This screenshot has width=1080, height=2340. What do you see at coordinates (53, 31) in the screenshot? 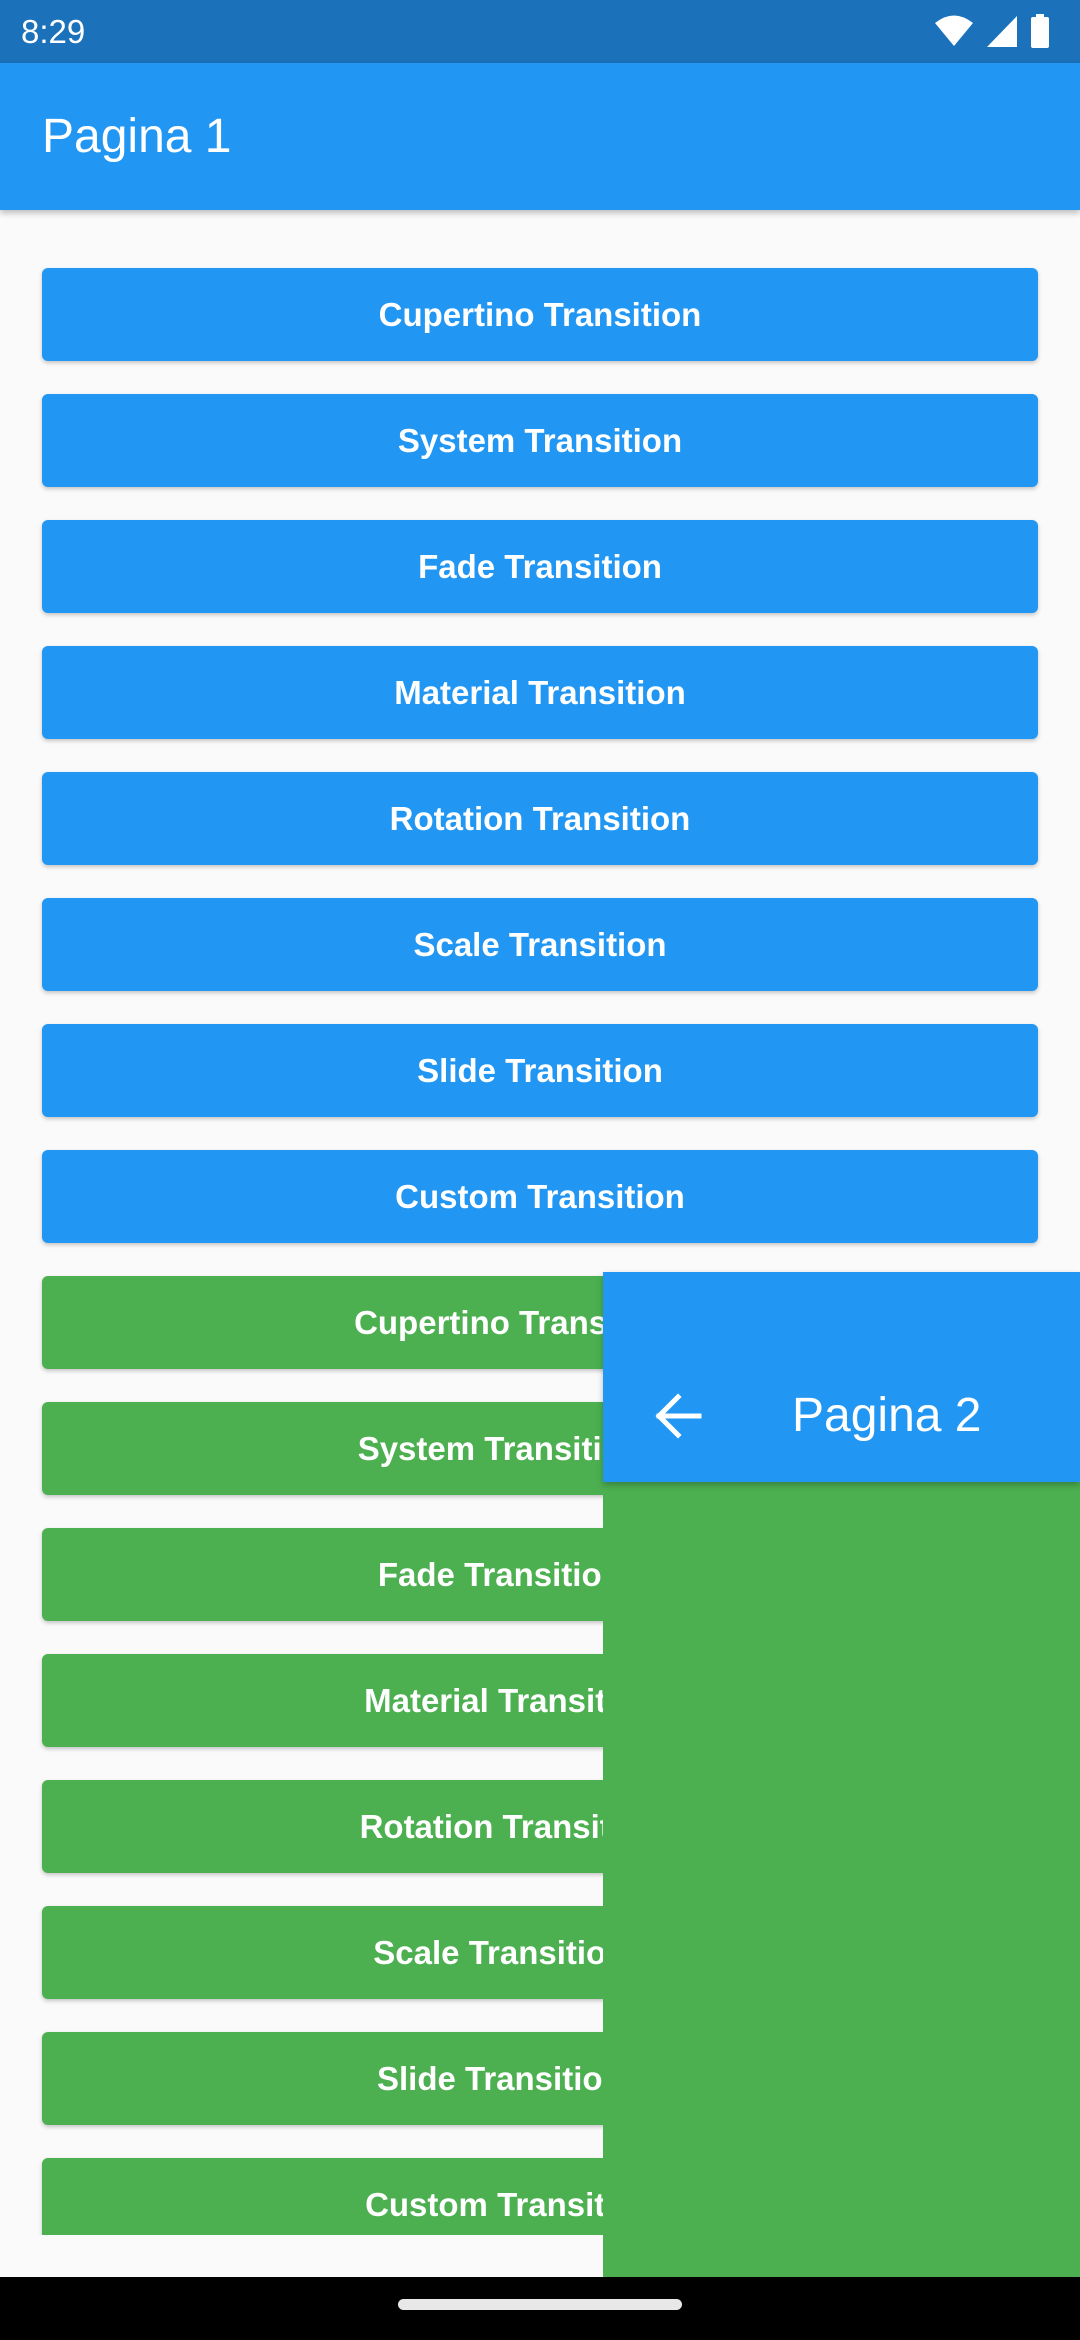
I see `status-time: 8:29` at bounding box center [53, 31].